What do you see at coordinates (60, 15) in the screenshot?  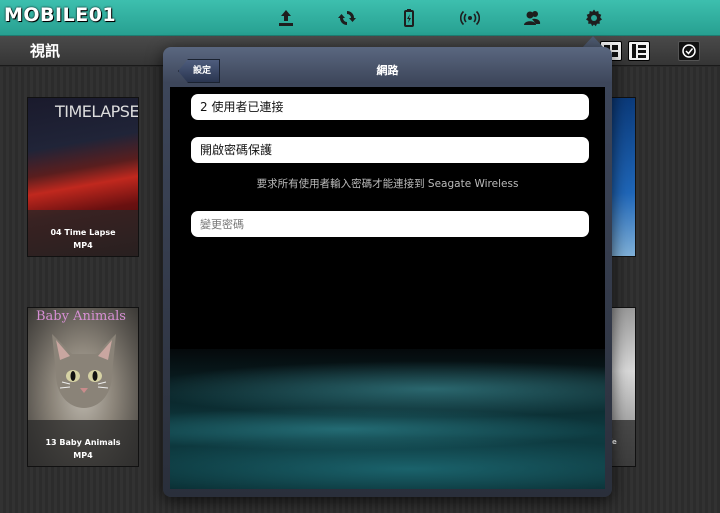 I see `app-logo: MOBILE01` at bounding box center [60, 15].